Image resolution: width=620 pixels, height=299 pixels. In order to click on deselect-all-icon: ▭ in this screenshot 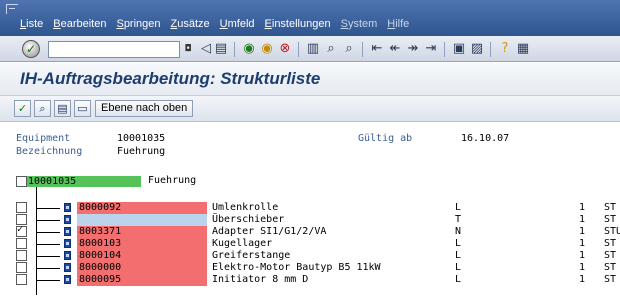, I will do `click(82, 108)`.